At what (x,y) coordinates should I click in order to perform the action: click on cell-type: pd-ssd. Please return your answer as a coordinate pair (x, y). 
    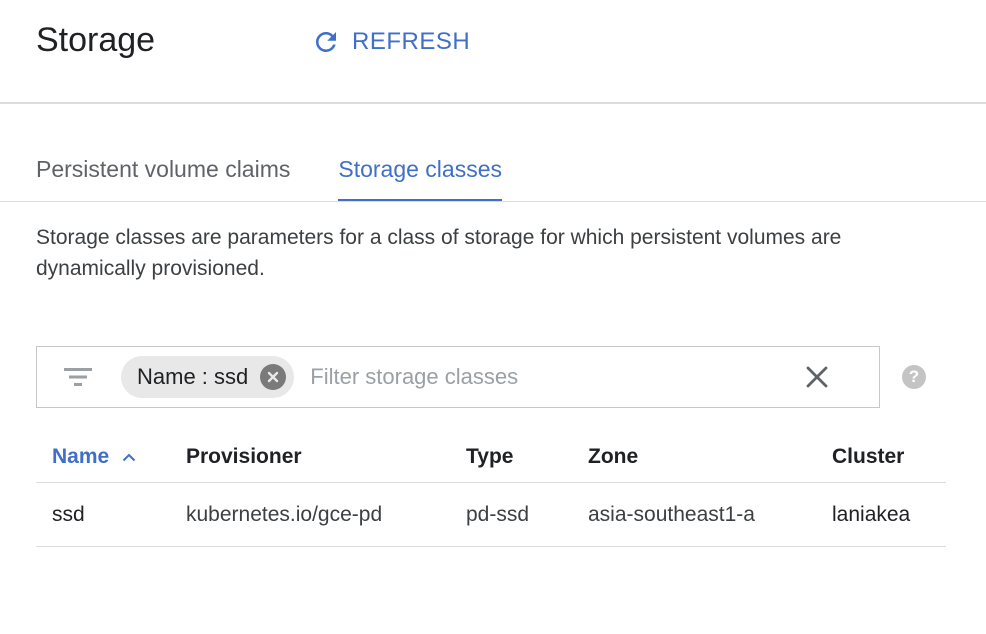
    Looking at the image, I should click on (498, 514).